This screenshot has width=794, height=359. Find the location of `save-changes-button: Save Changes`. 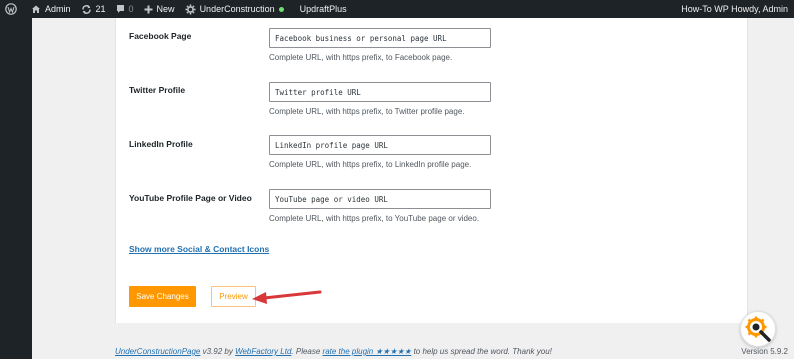

save-changes-button: Save Changes is located at coordinates (162, 296).